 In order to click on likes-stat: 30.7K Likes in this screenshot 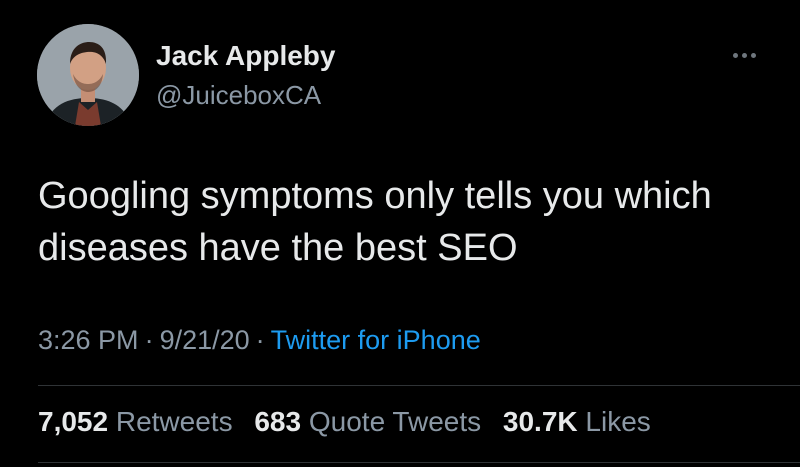, I will do `click(577, 421)`.